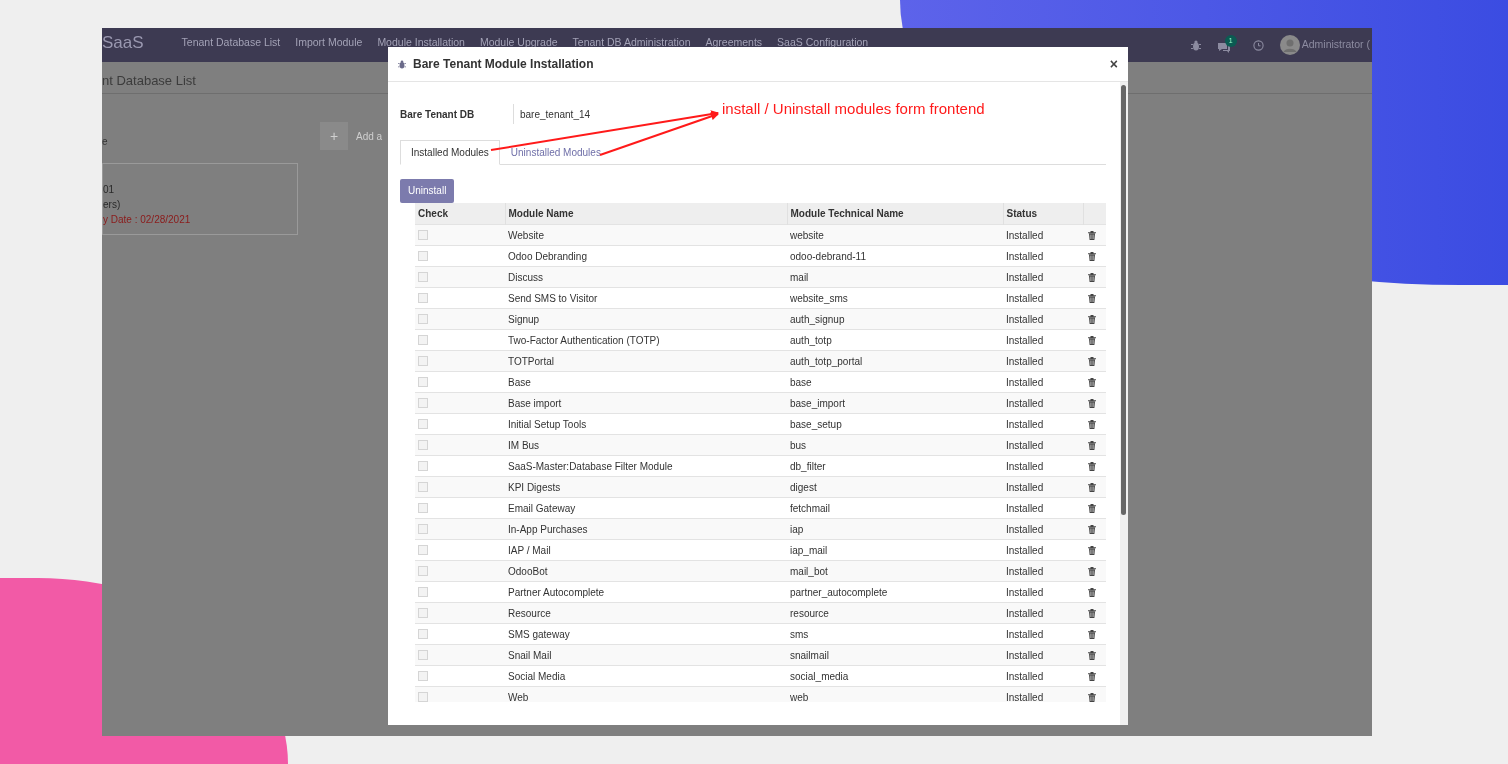  Describe the element at coordinates (1113, 64) in the screenshot. I see `close-button: ×` at that location.